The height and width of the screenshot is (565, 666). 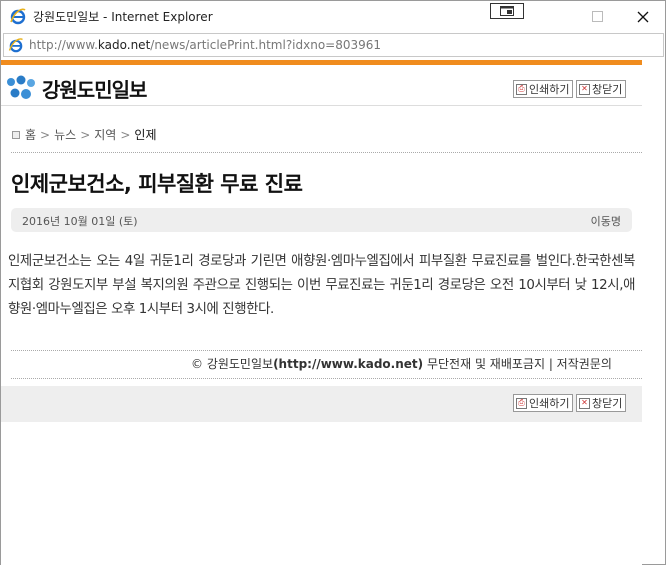 I want to click on close-window-button, so click(x=643, y=16).